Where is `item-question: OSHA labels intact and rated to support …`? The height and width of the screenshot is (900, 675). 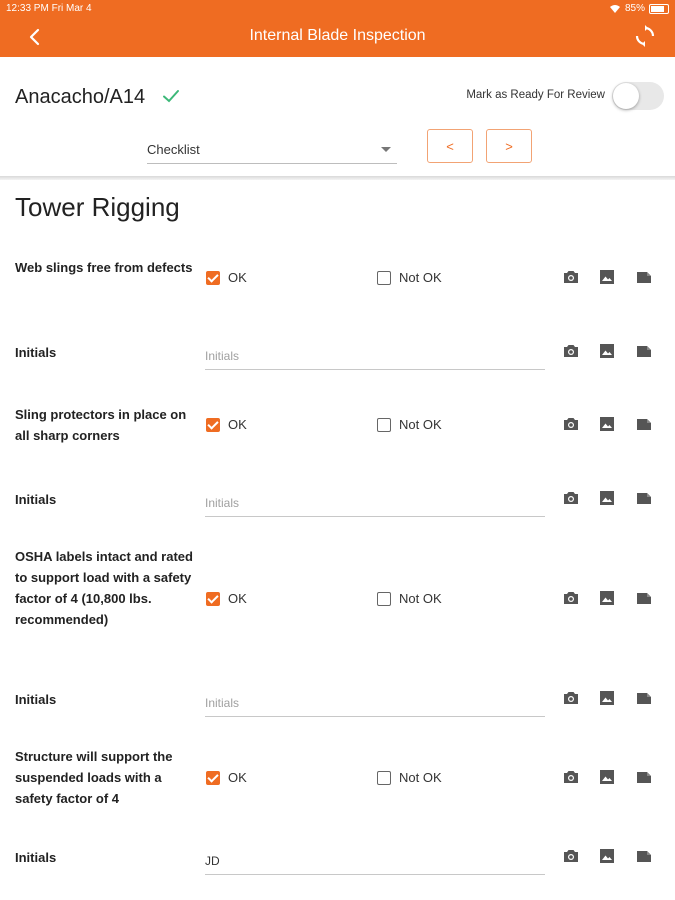
item-question: OSHA labels intact and rated to support … is located at coordinates (104, 588).